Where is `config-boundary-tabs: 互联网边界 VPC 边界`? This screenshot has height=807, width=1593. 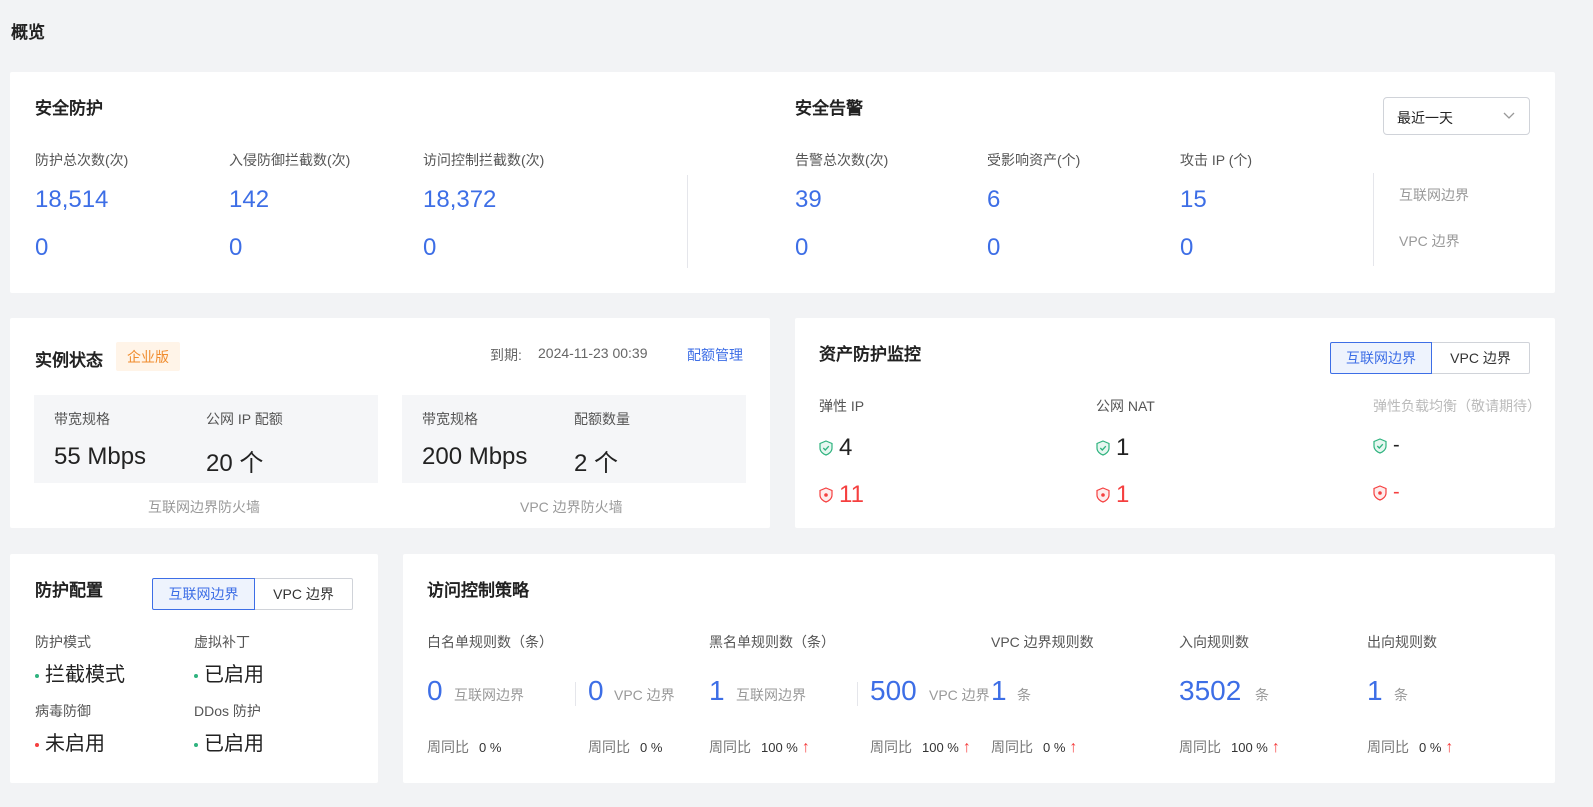 config-boundary-tabs: 互联网边界 VPC 边界 is located at coordinates (252, 594).